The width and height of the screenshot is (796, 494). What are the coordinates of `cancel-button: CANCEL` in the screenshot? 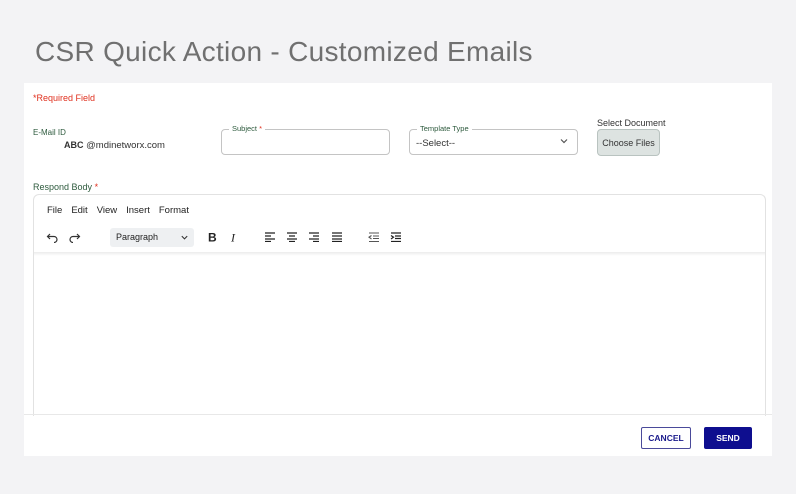 It's located at (666, 438).